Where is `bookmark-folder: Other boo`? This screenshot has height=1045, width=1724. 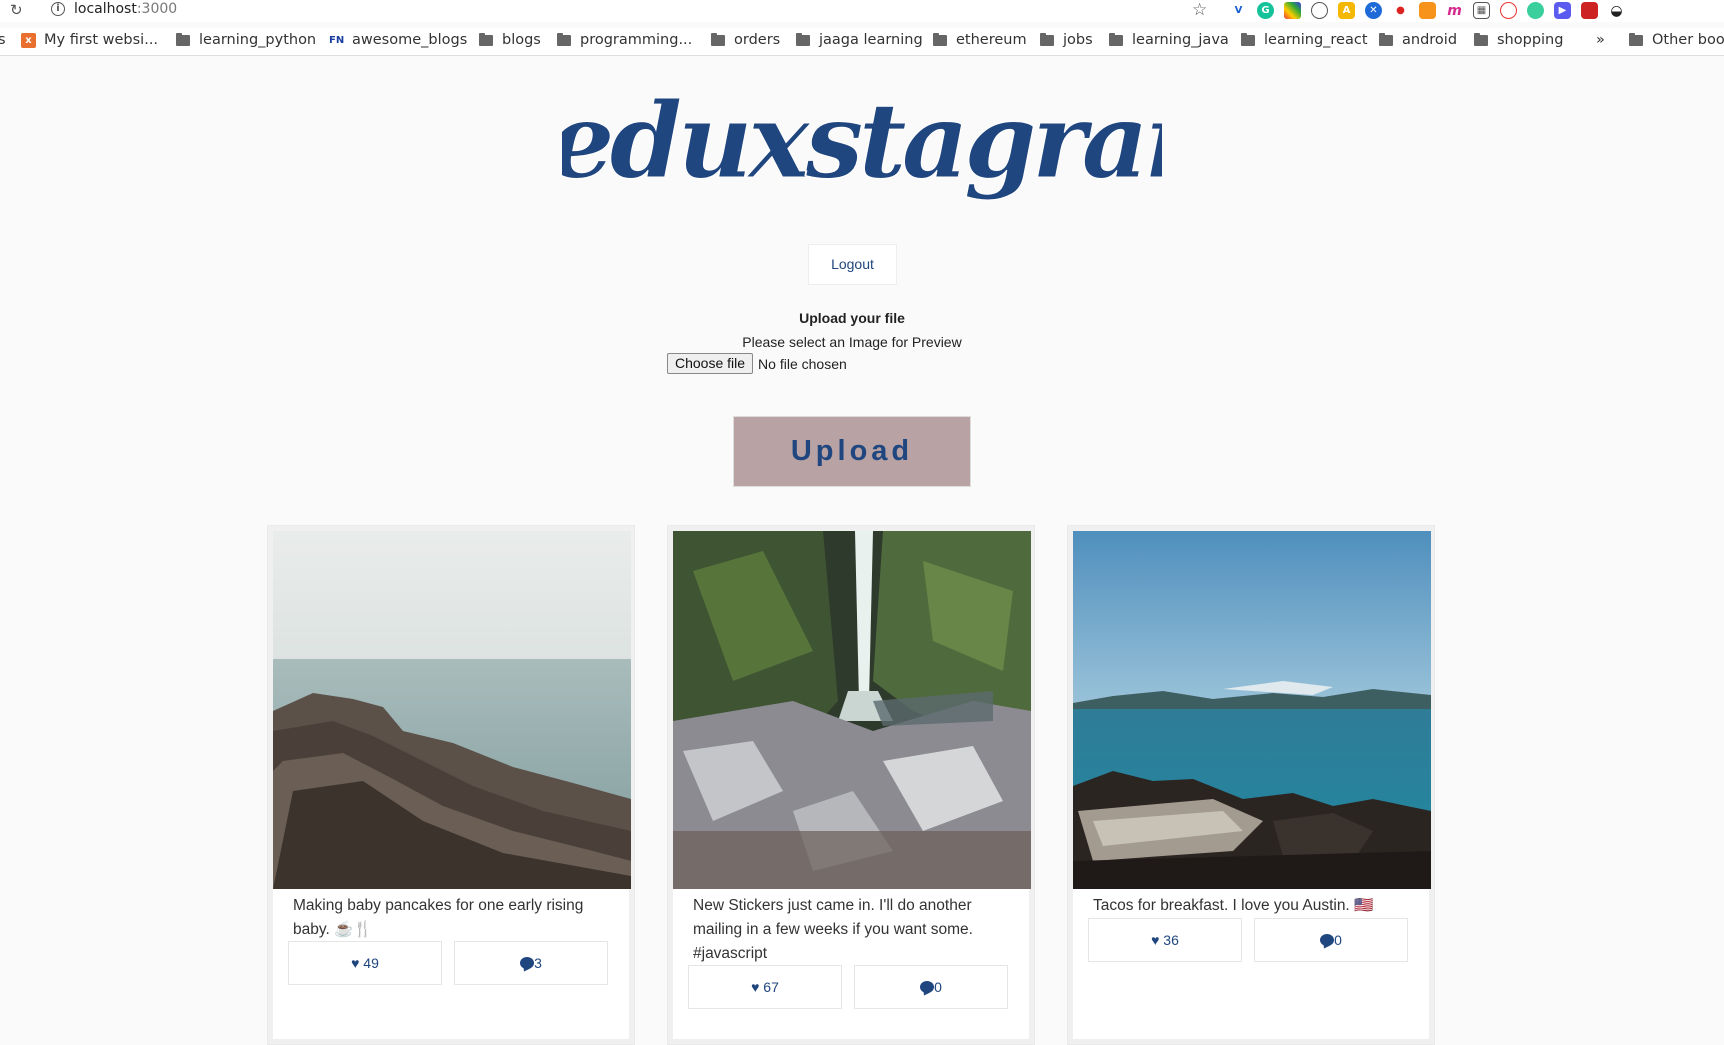 bookmark-folder: Other boo is located at coordinates (1676, 40).